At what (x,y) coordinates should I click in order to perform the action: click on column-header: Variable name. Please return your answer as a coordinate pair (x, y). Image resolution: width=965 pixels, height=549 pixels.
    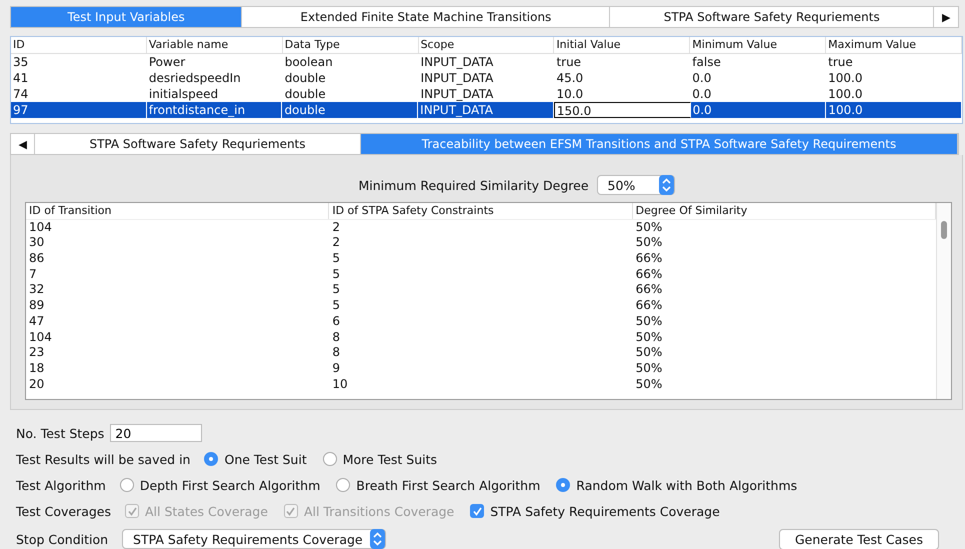
    Looking at the image, I should click on (214, 45).